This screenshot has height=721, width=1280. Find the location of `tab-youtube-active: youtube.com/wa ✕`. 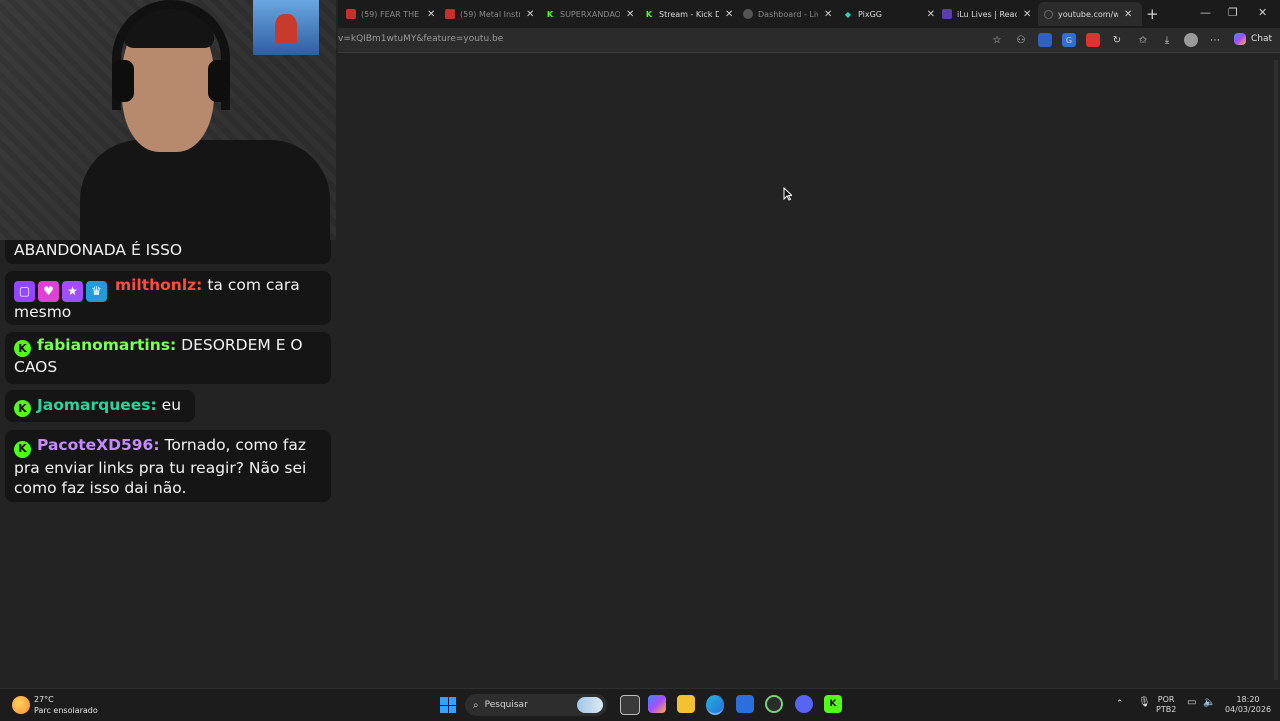

tab-youtube-active: youtube.com/wa ✕ is located at coordinates (1090, 14).